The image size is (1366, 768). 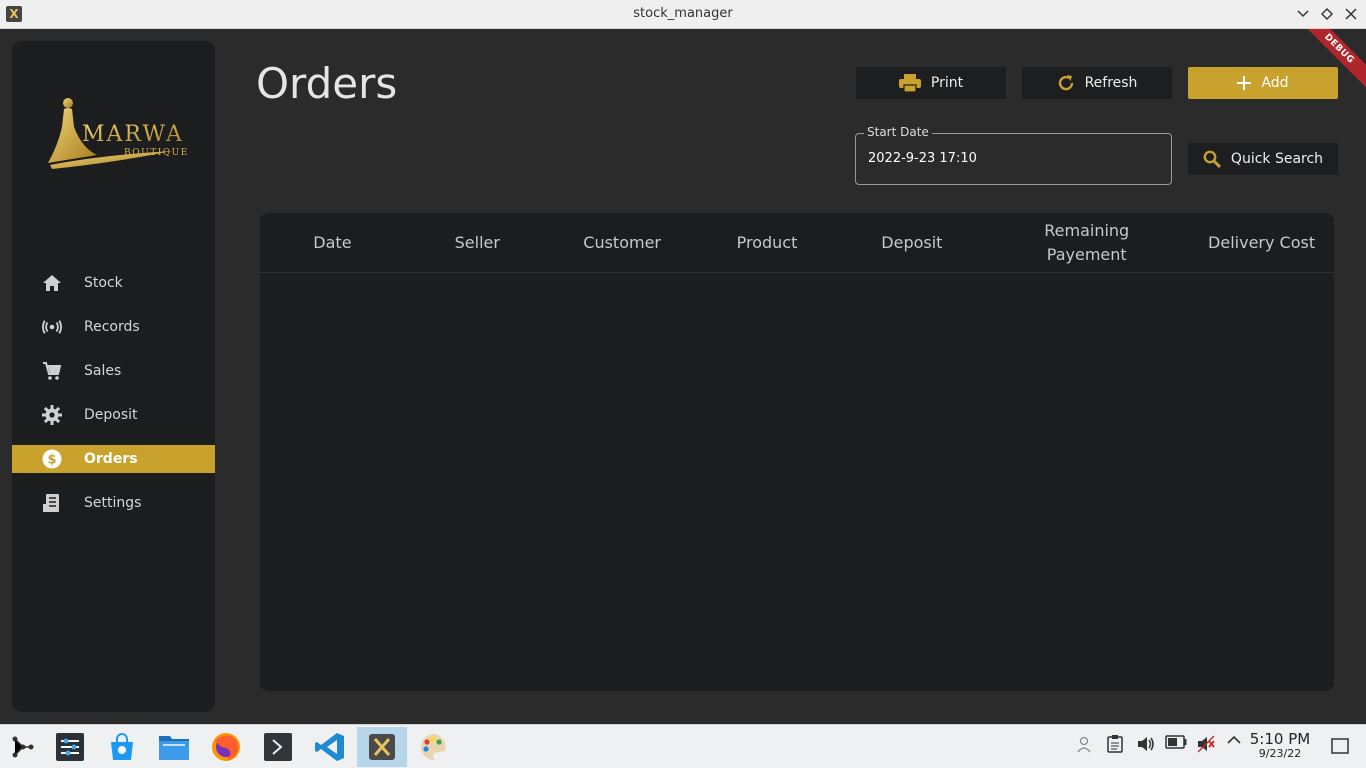 What do you see at coordinates (1115, 744) in the screenshot?
I see `clipboard-icon` at bounding box center [1115, 744].